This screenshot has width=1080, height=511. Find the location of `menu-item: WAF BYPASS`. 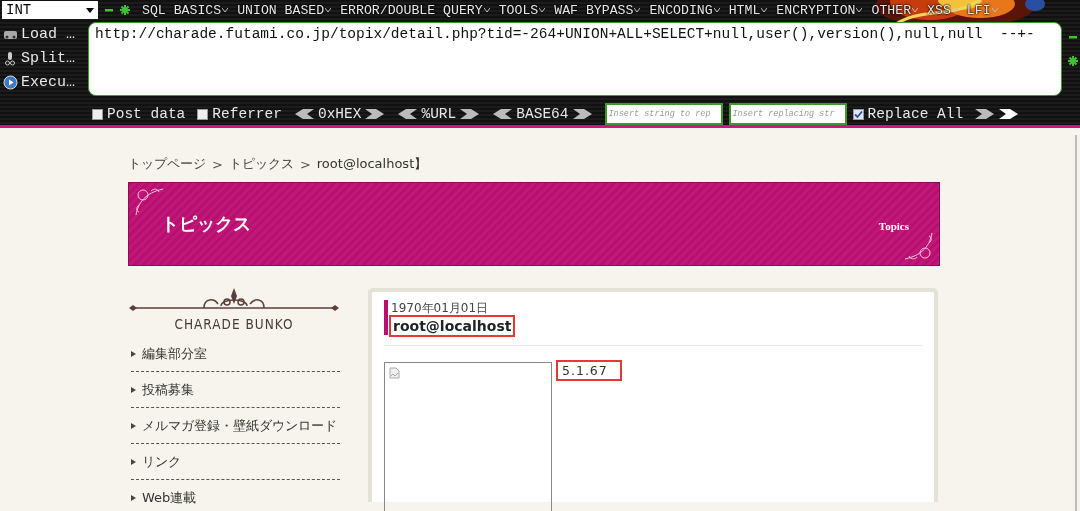

menu-item: WAF BYPASS is located at coordinates (597, 10).